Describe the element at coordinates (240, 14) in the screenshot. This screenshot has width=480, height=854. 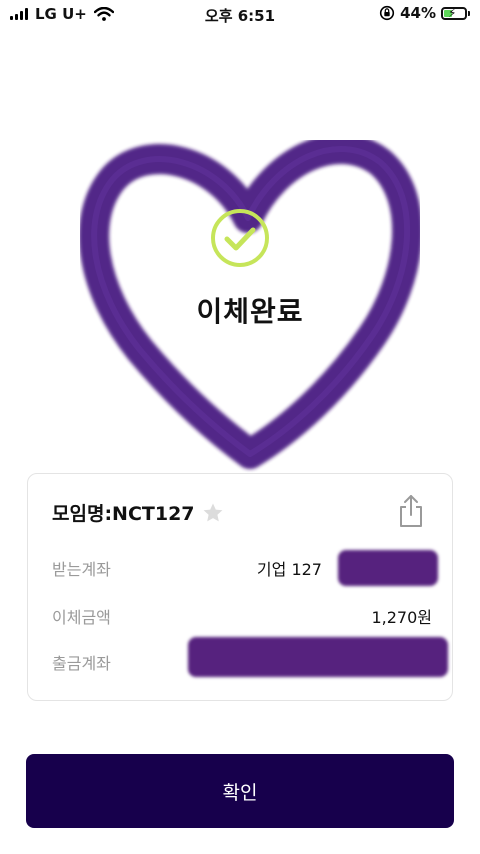
I see `status-bar: LG U+ 오후 6:51 44% ⚡` at that location.